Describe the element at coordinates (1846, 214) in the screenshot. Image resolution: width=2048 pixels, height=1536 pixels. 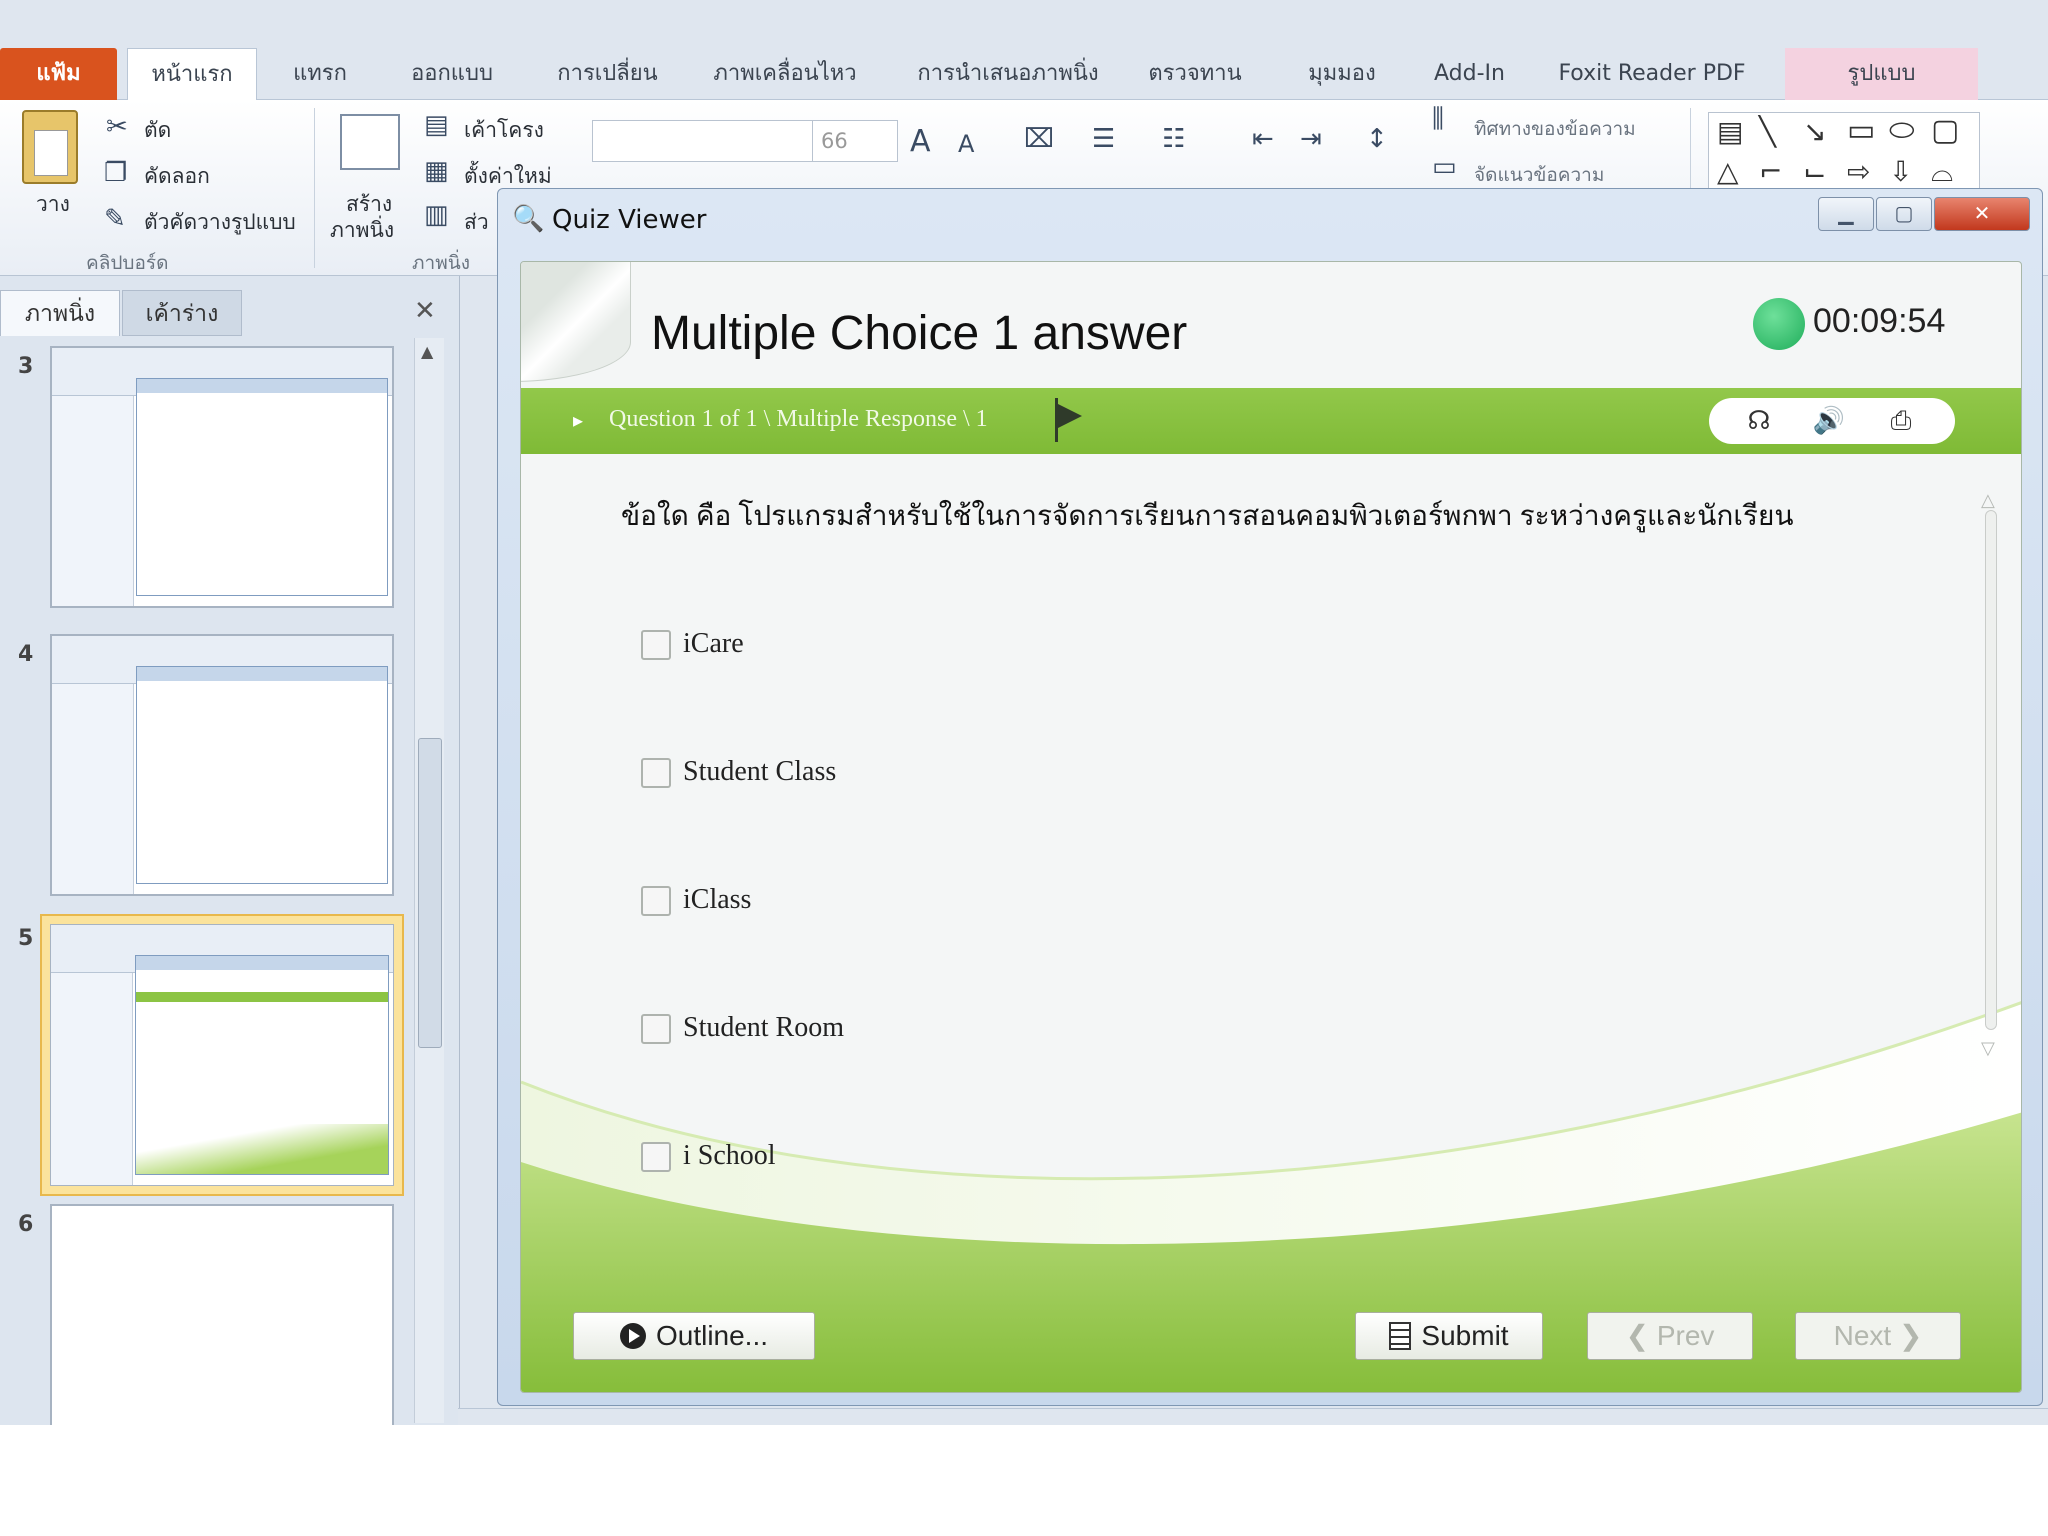
I see `minimize-button: ▁` at that location.